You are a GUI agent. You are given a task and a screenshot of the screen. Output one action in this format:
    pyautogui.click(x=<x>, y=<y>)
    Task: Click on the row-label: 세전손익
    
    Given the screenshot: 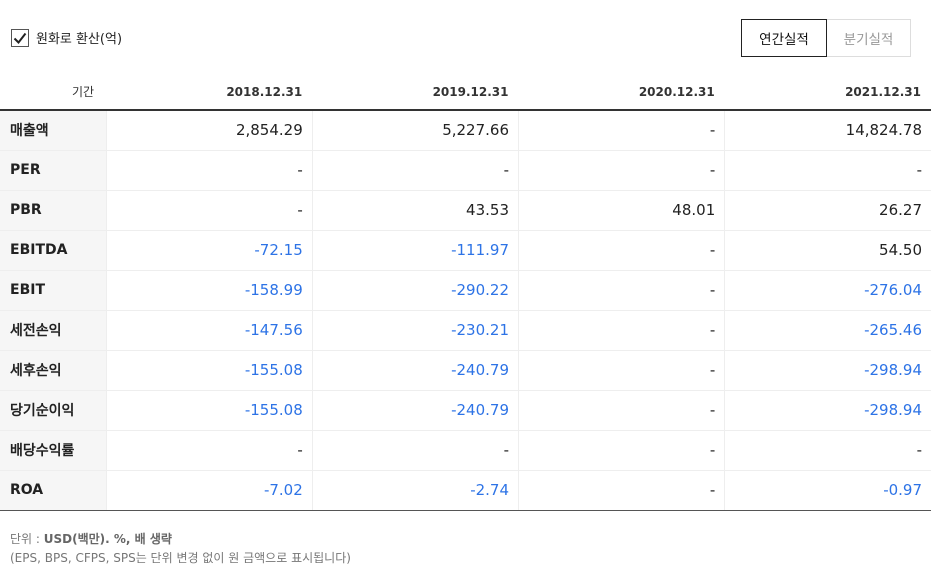 What is the action you would take?
    pyautogui.click(x=53, y=330)
    